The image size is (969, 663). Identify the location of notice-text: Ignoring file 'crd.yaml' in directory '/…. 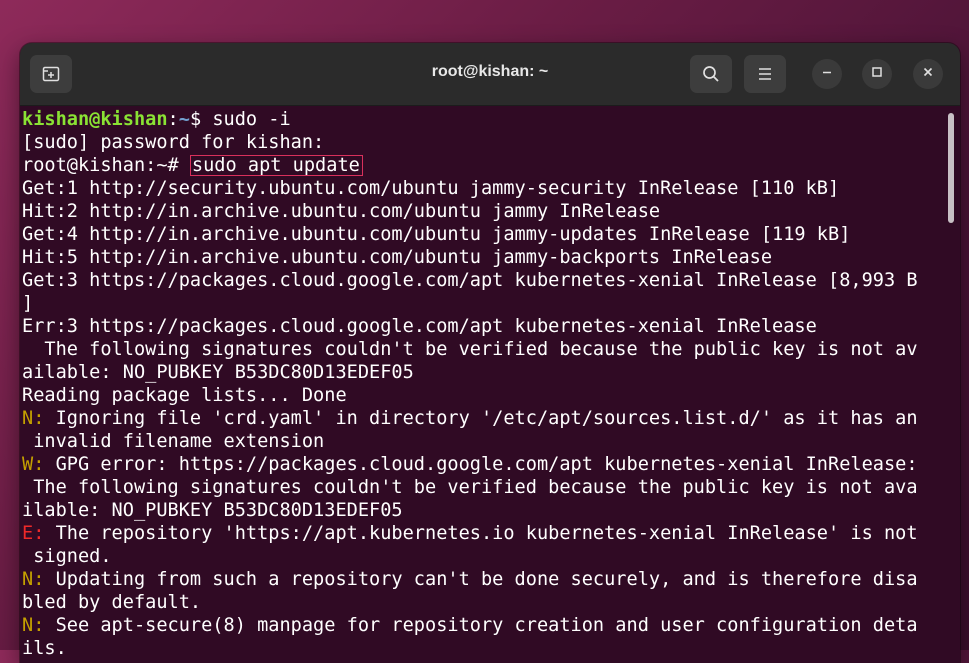
(481, 418).